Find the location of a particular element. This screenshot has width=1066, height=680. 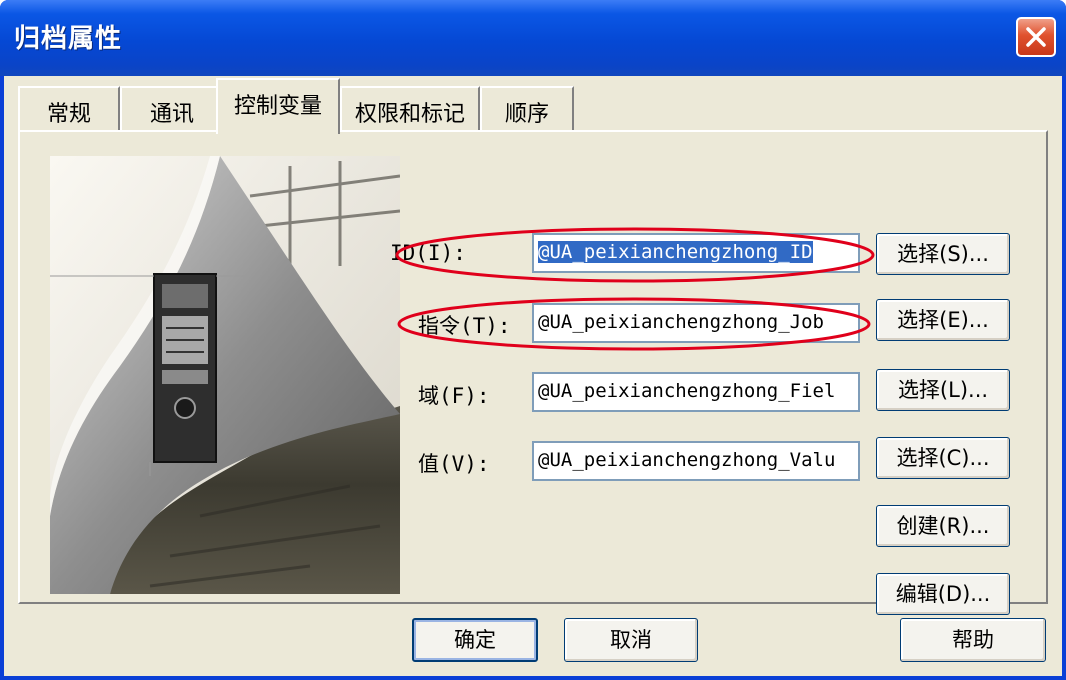

tab-strip: 常规 通讯 控制变量 权限和标记 顺序 is located at coordinates (533, 106).